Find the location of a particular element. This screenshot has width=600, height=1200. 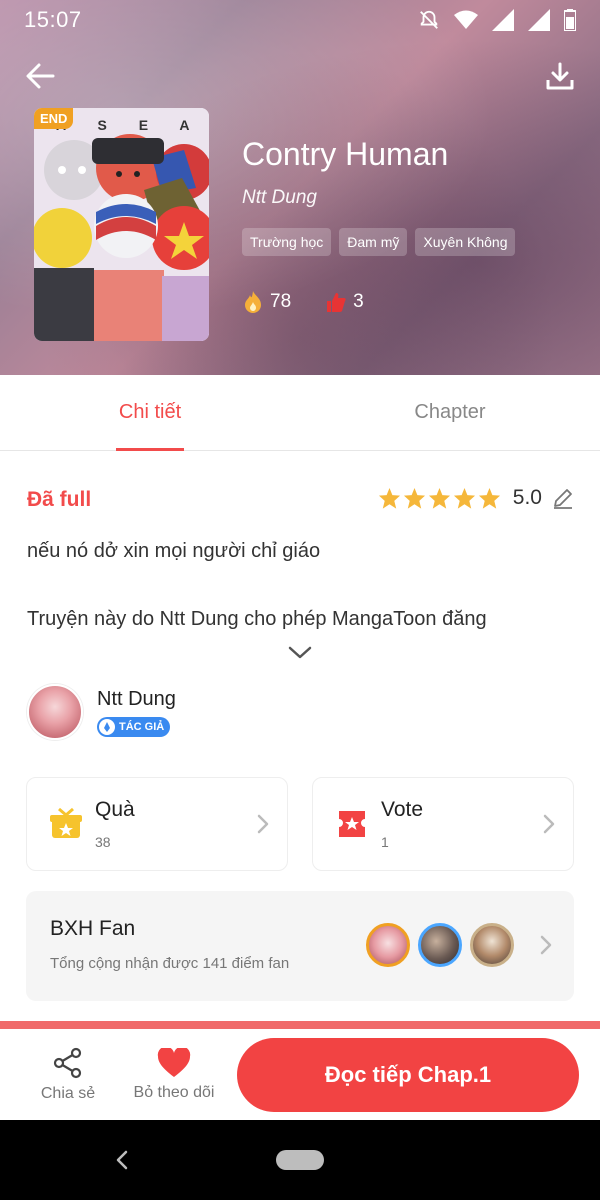

vote-card: Vote 1 is located at coordinates (443, 824).